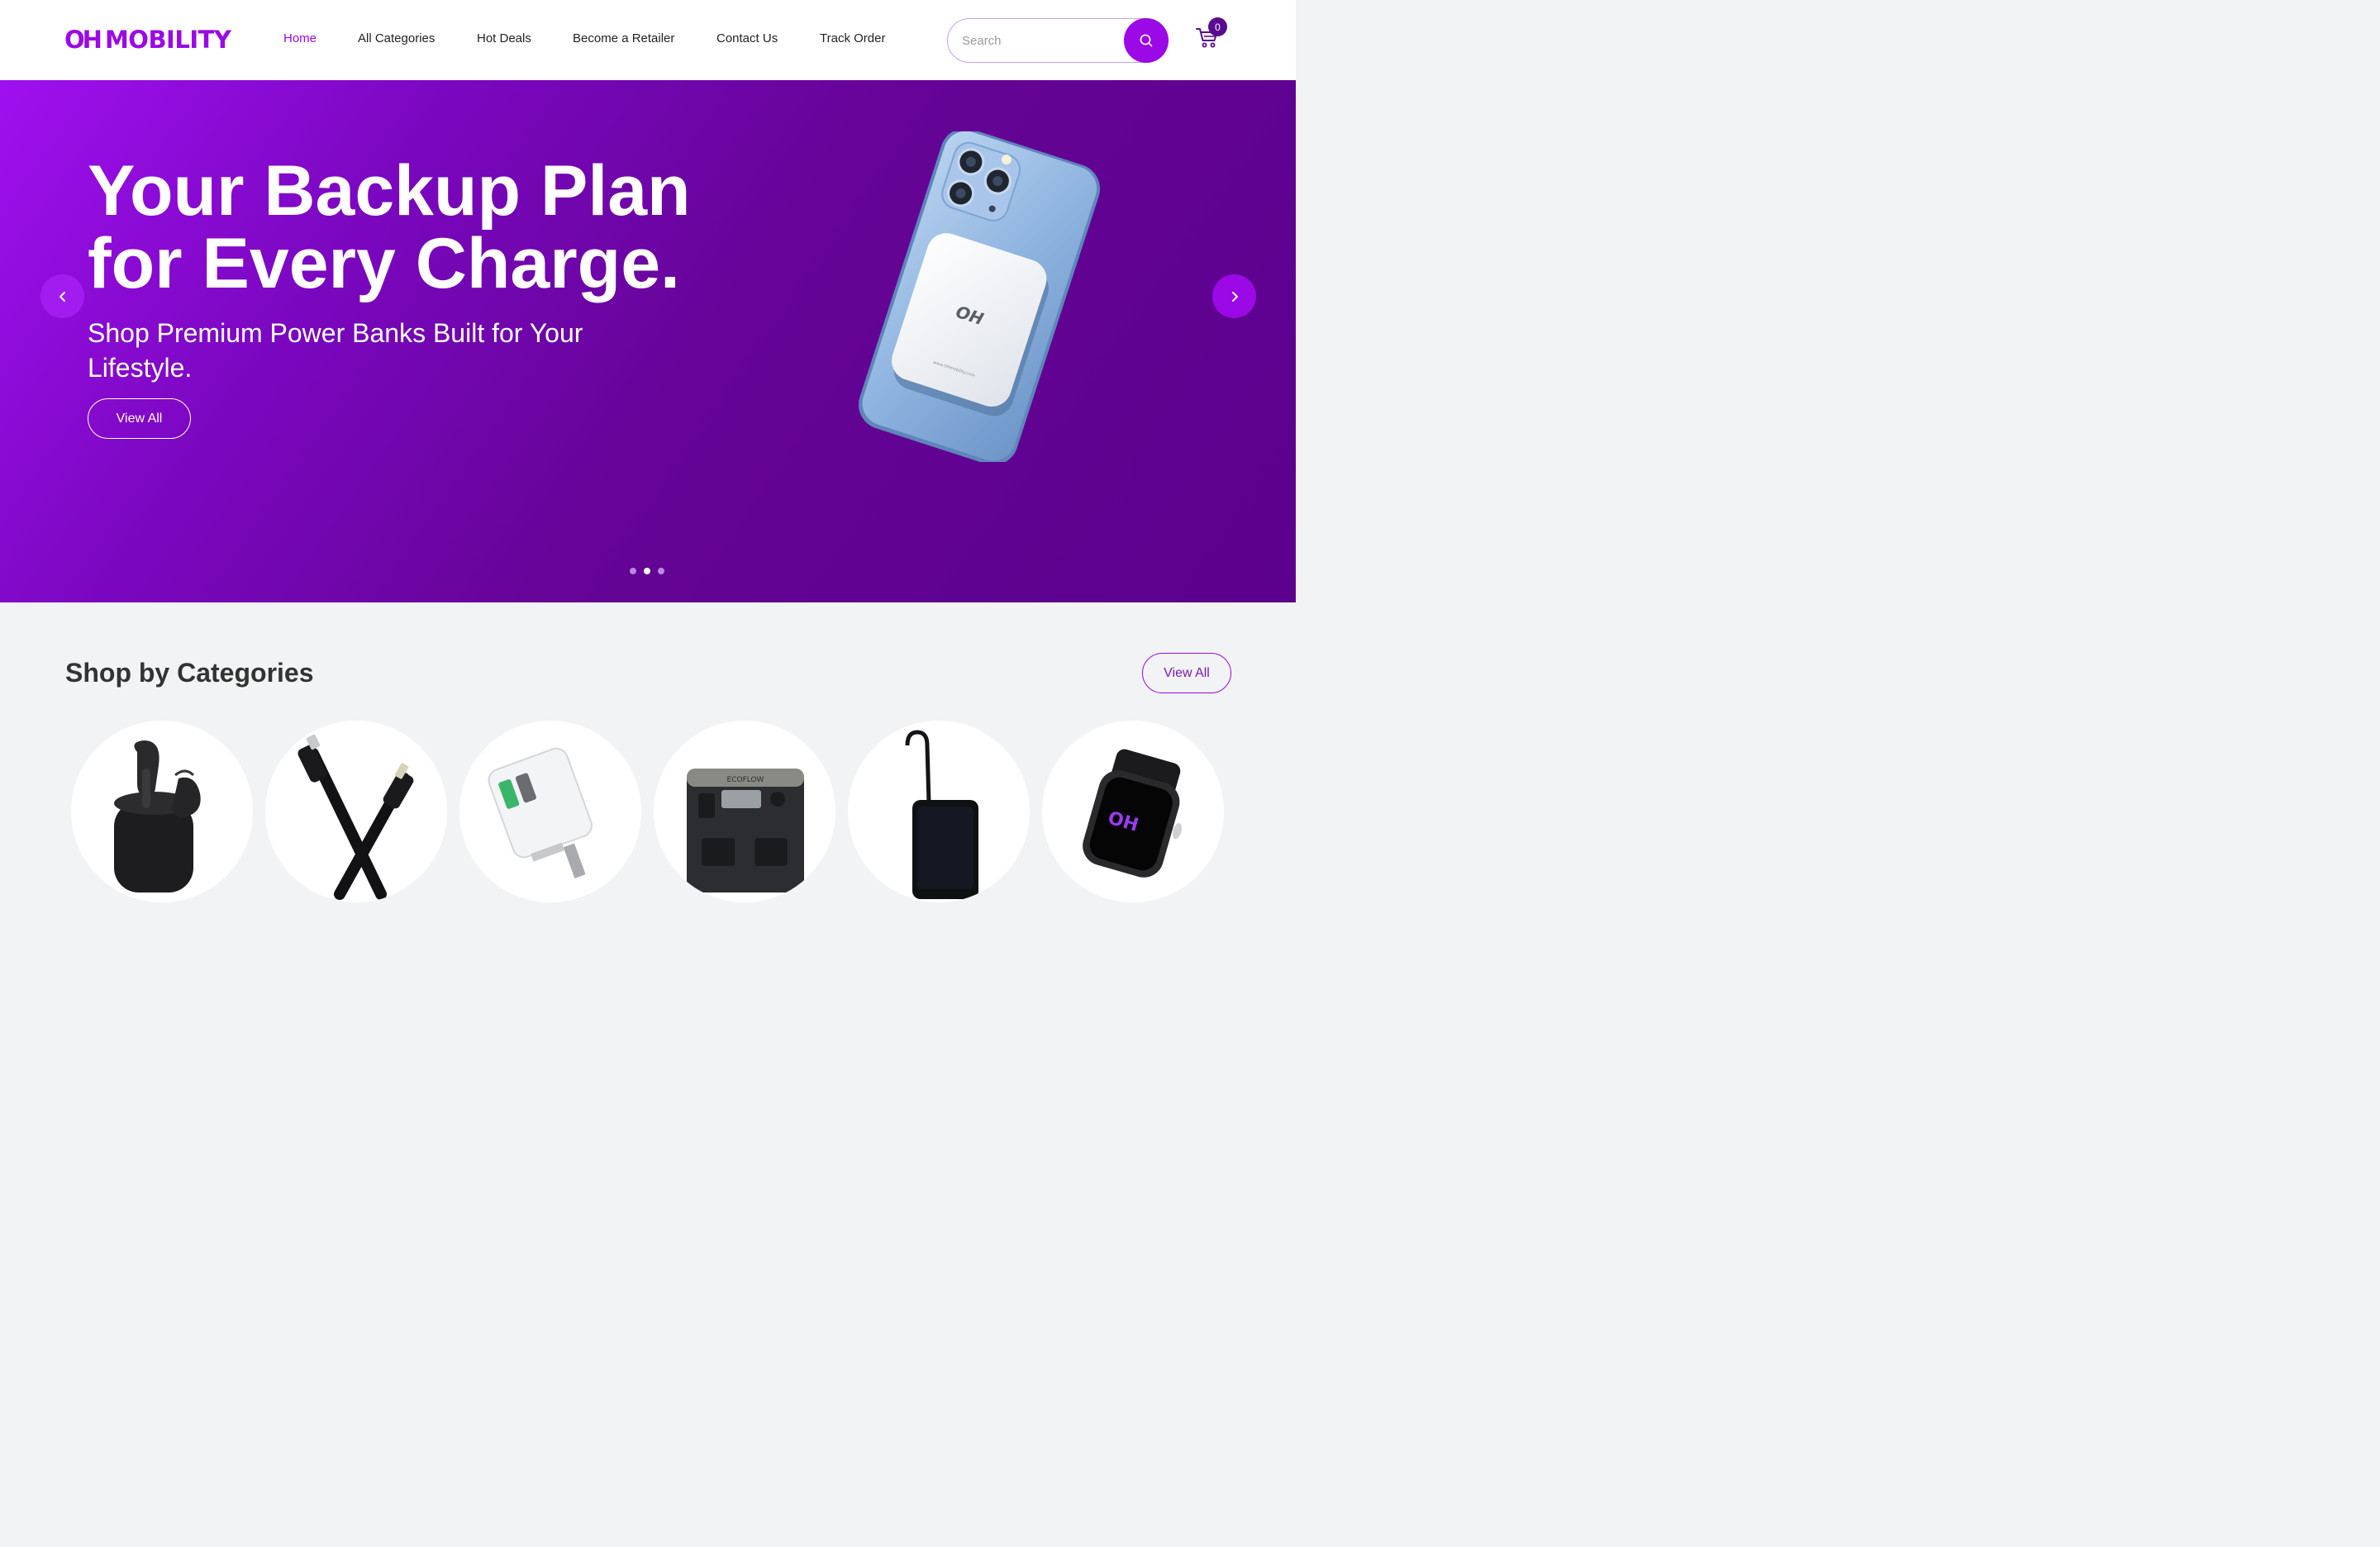 This screenshot has width=2380, height=1547. I want to click on nav-home: Home, so click(300, 38).